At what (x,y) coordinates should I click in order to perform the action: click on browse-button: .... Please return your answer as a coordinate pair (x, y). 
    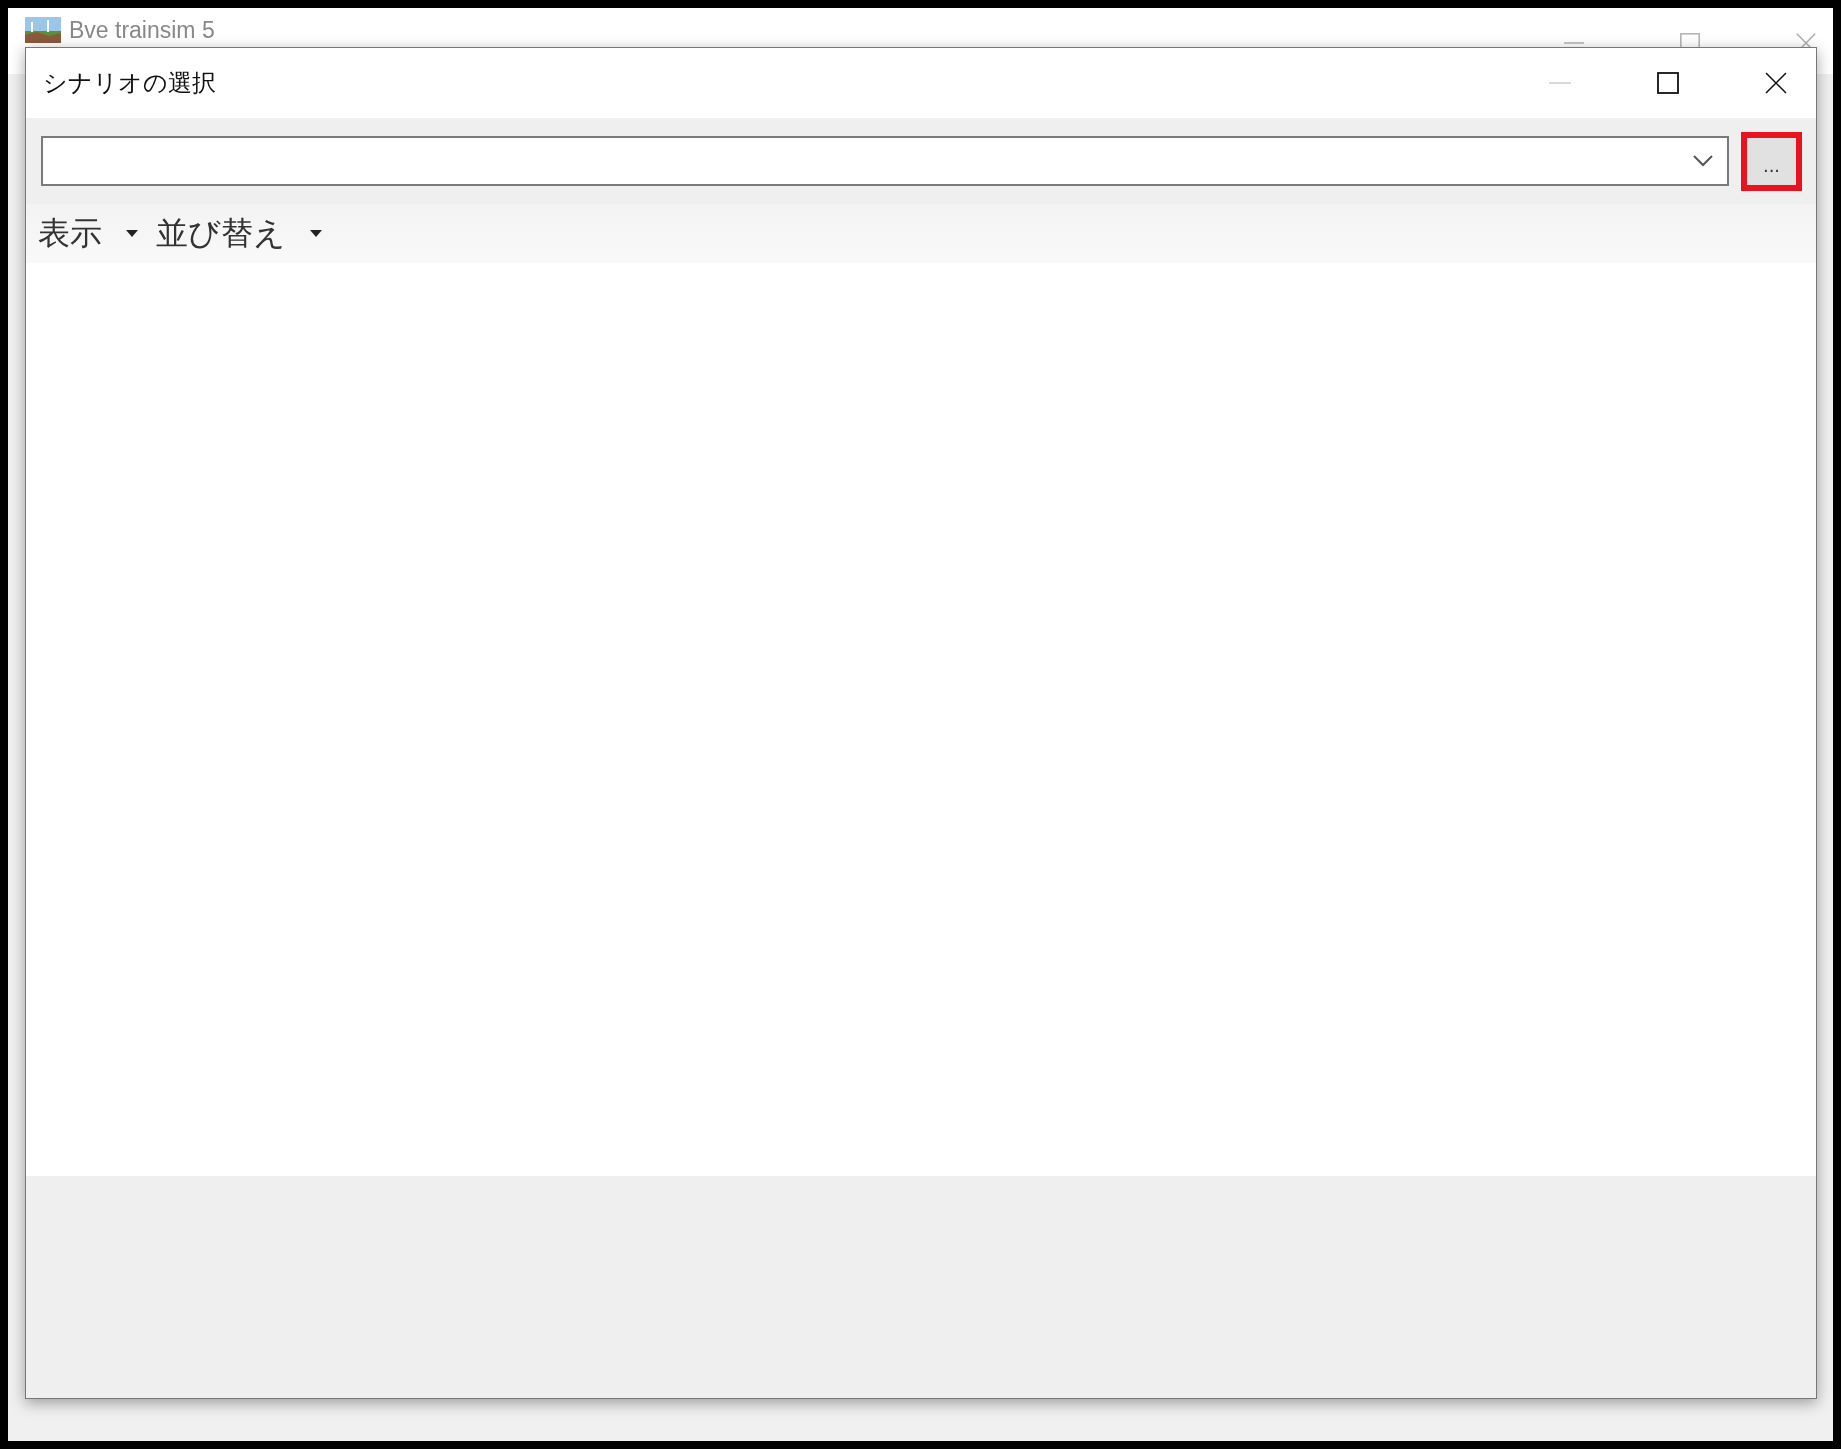
    Looking at the image, I should click on (1771, 161).